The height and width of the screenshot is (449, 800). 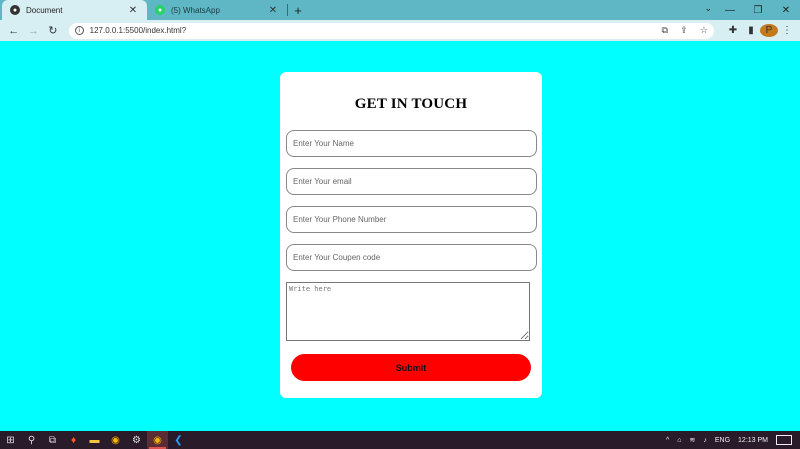 I want to click on chrome-active-icon: ◉, so click(x=157, y=440).